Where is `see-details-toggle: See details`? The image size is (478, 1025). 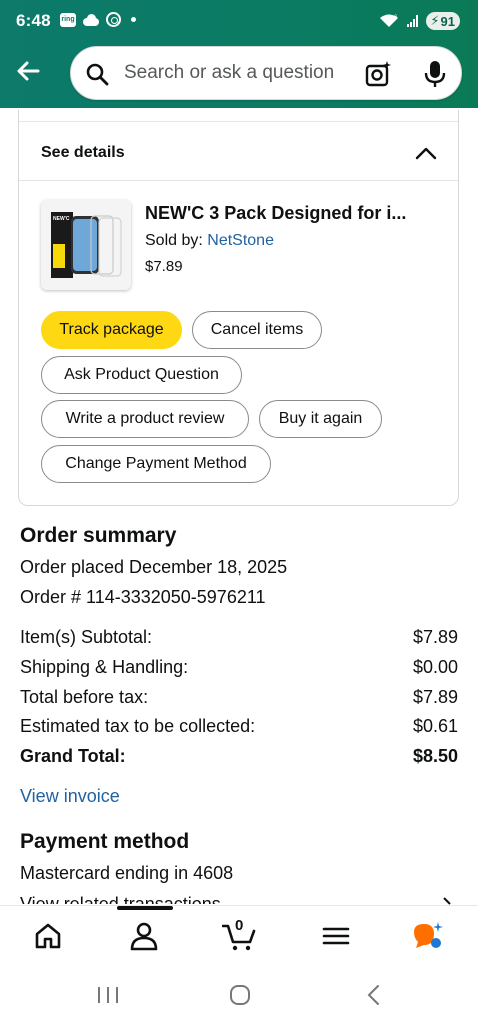 see-details-toggle: See details is located at coordinates (83, 153).